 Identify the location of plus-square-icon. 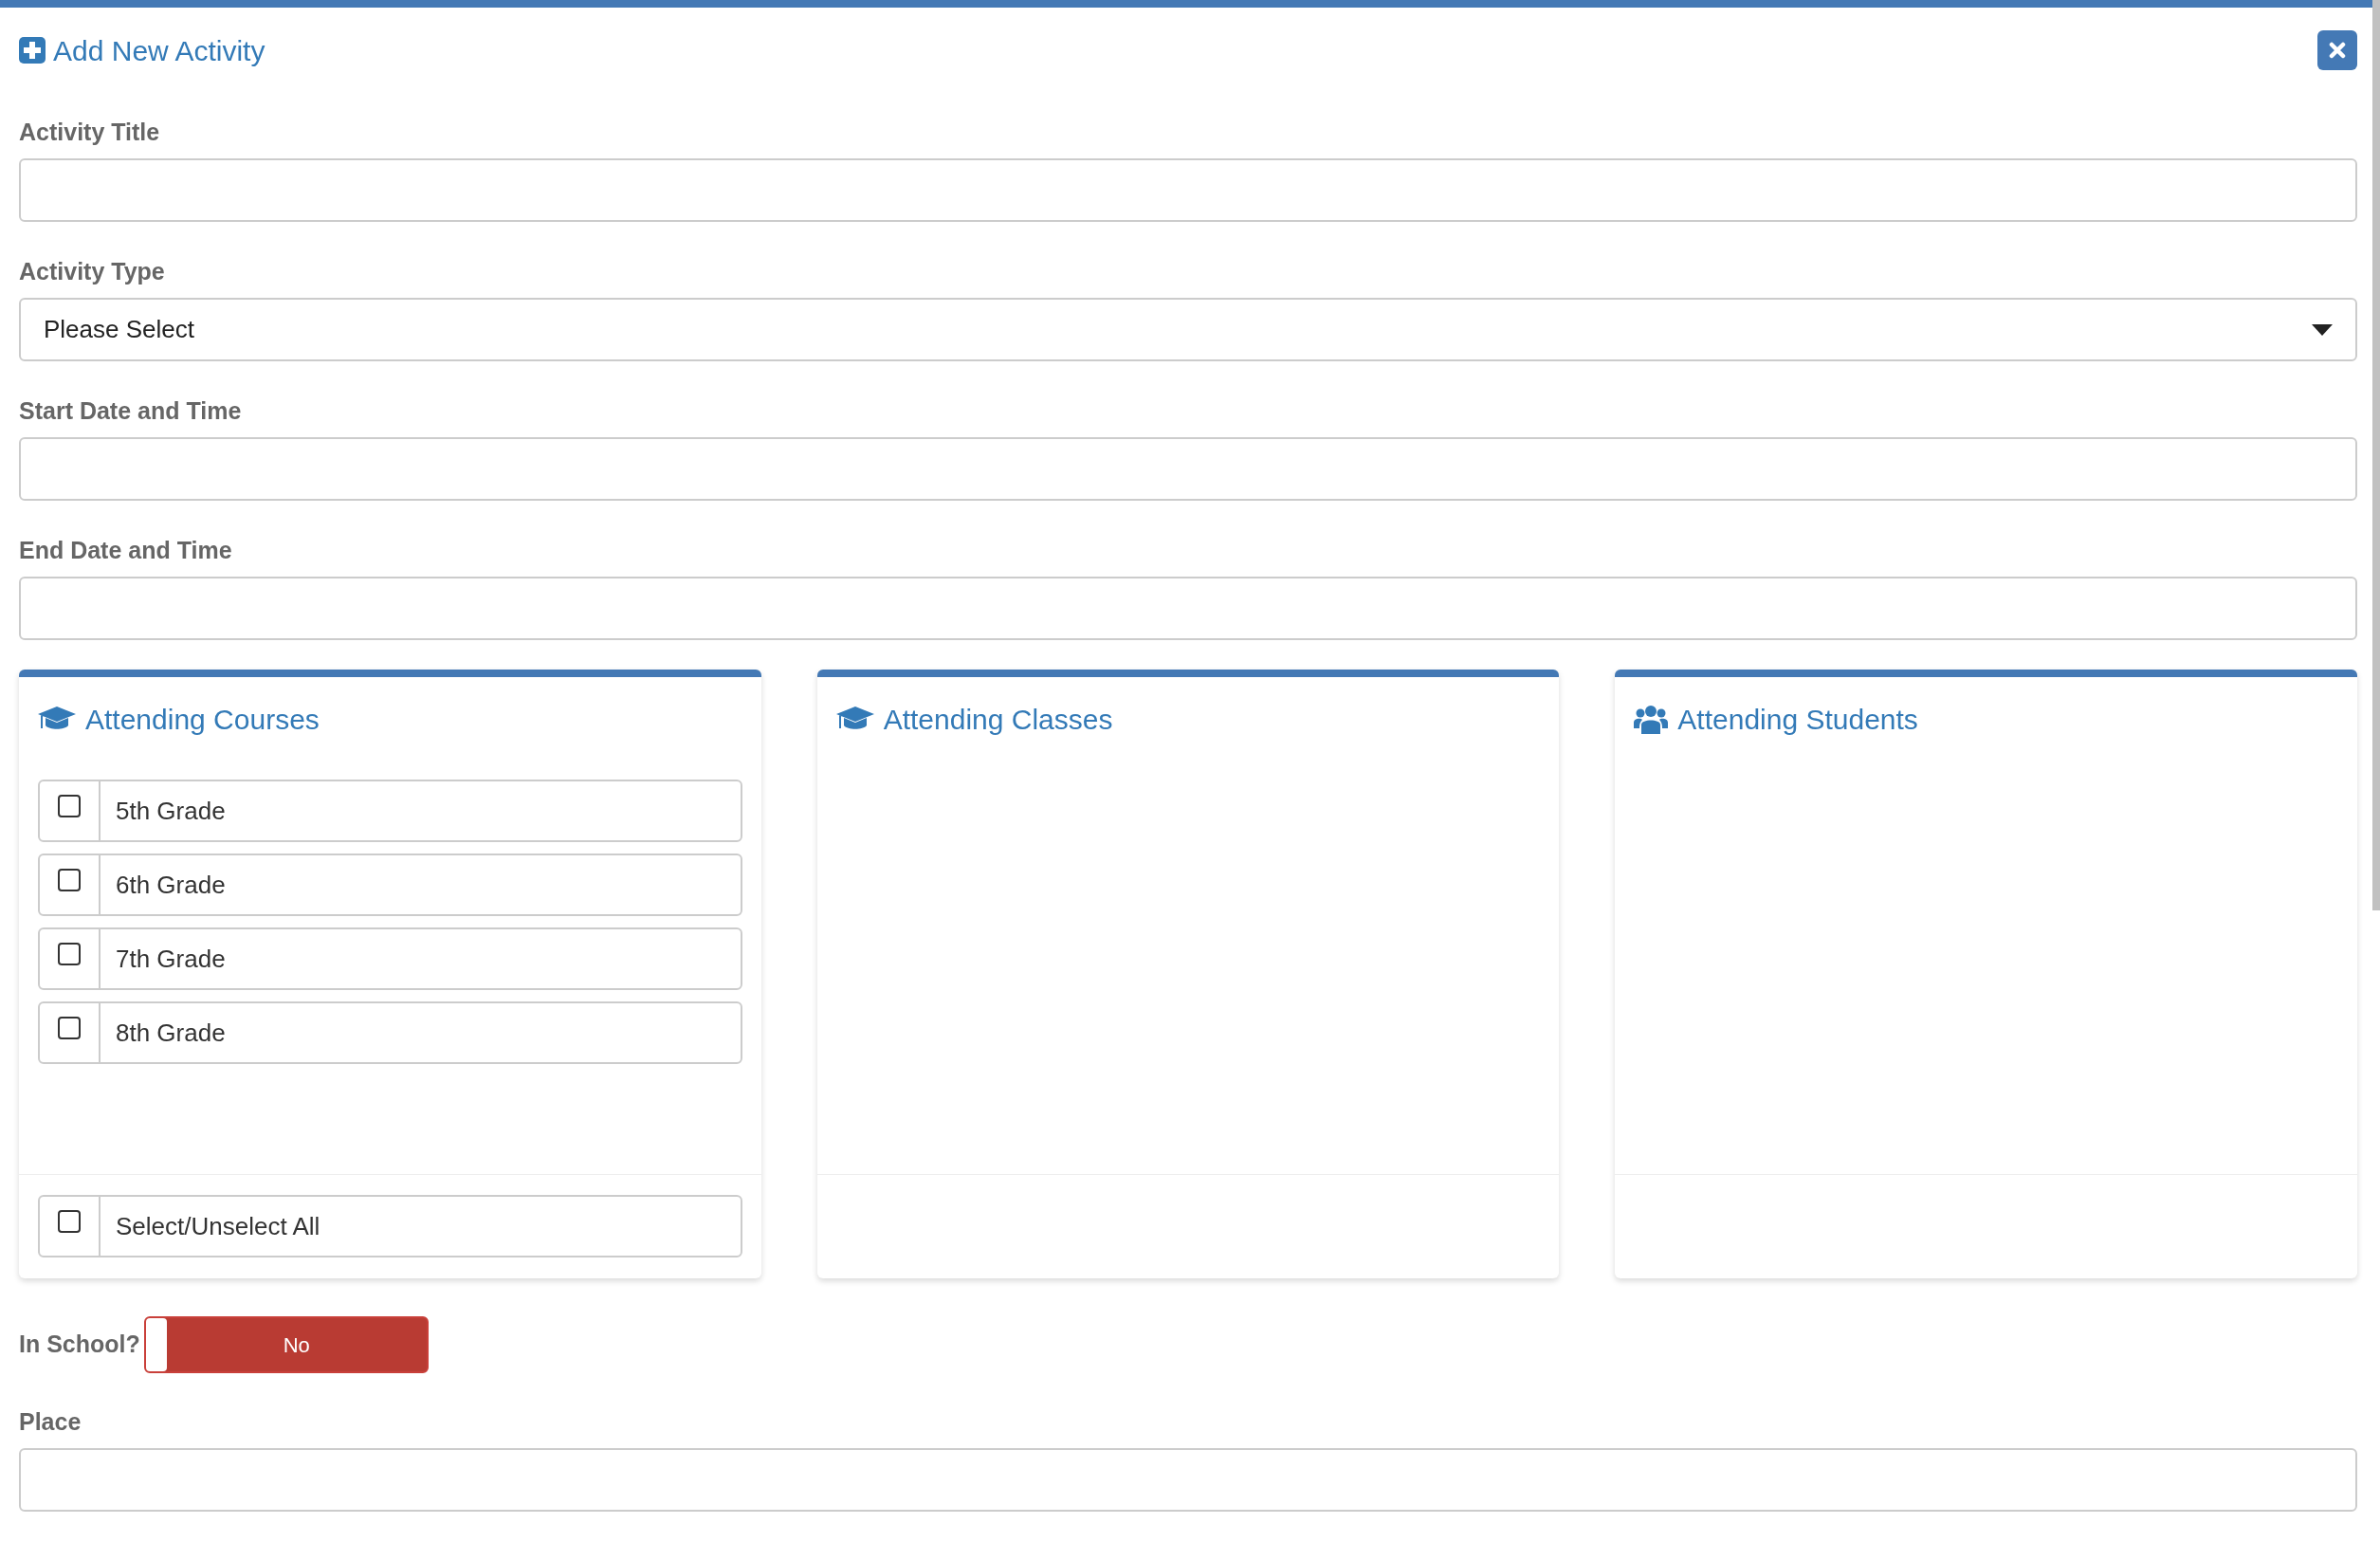
(33, 50).